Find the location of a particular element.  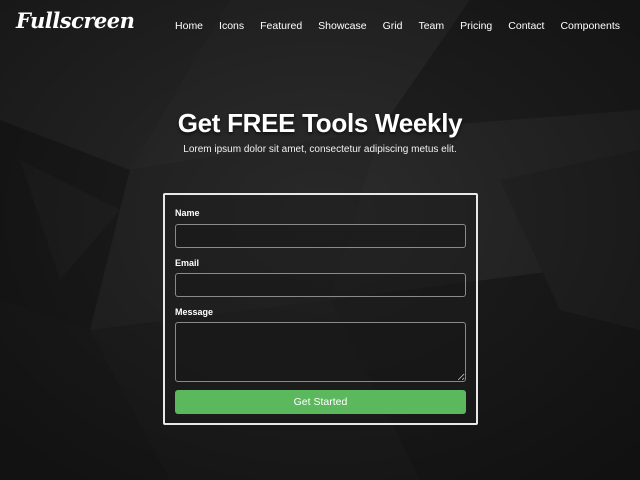

nav-link-components: Components is located at coordinates (590, 26).